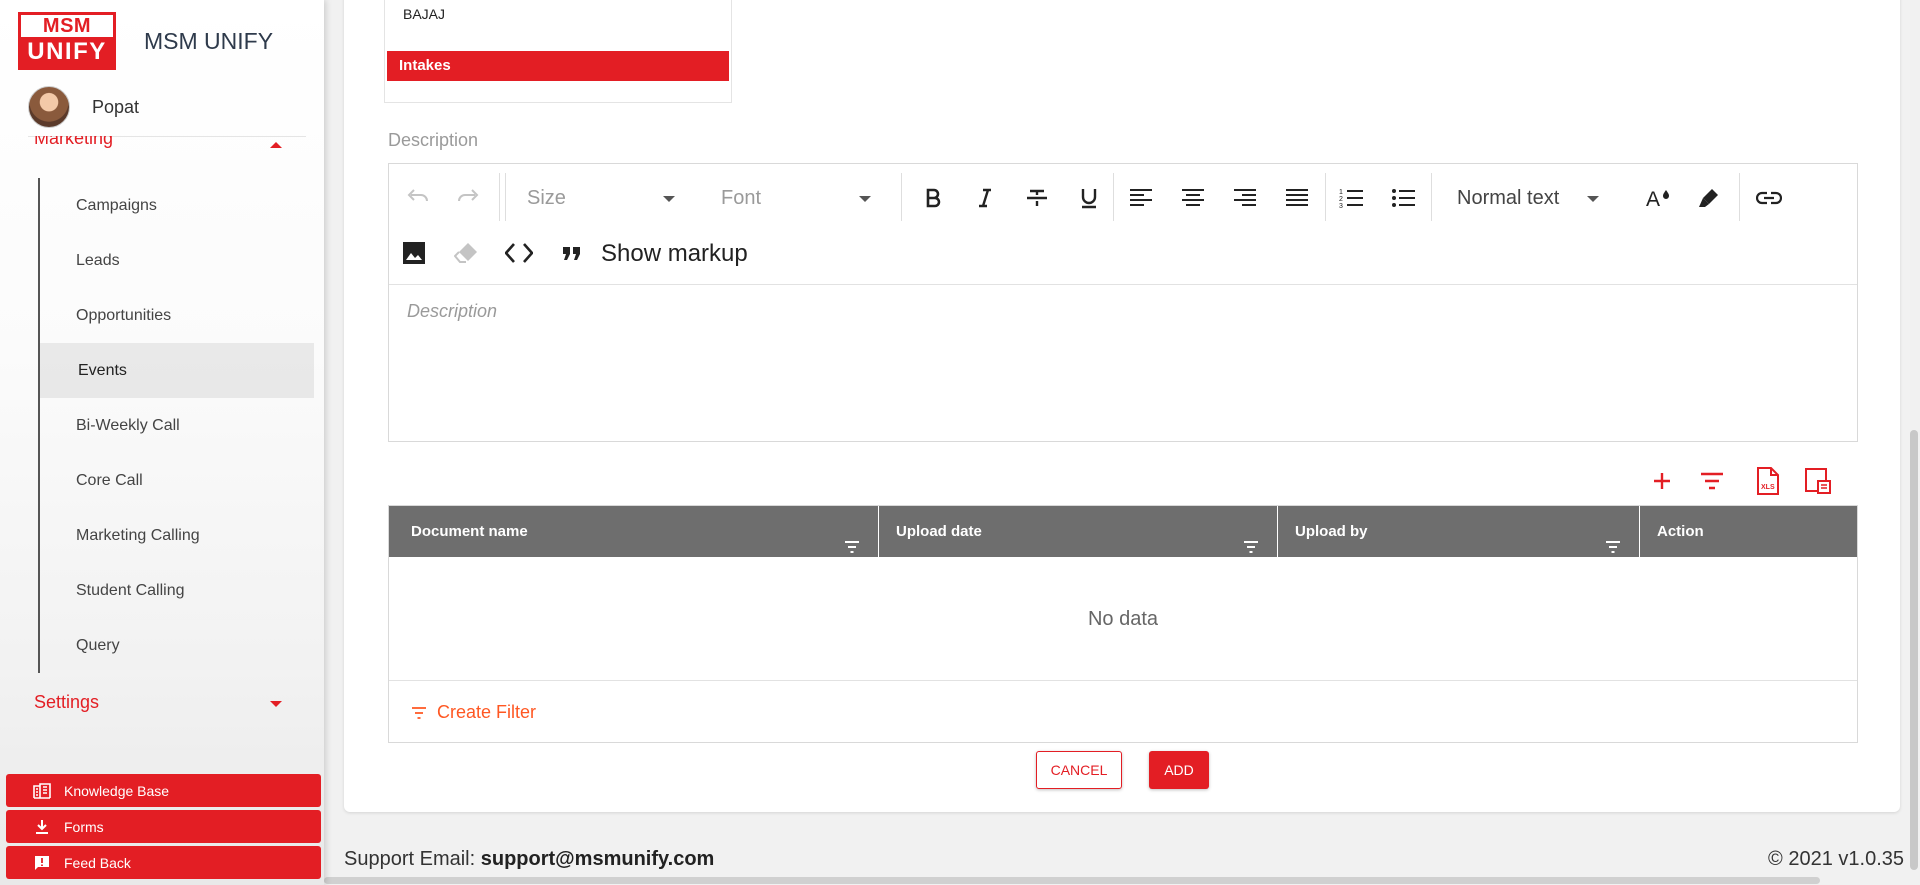  What do you see at coordinates (67, 702) in the screenshot?
I see `menu-settings-label: Settings` at bounding box center [67, 702].